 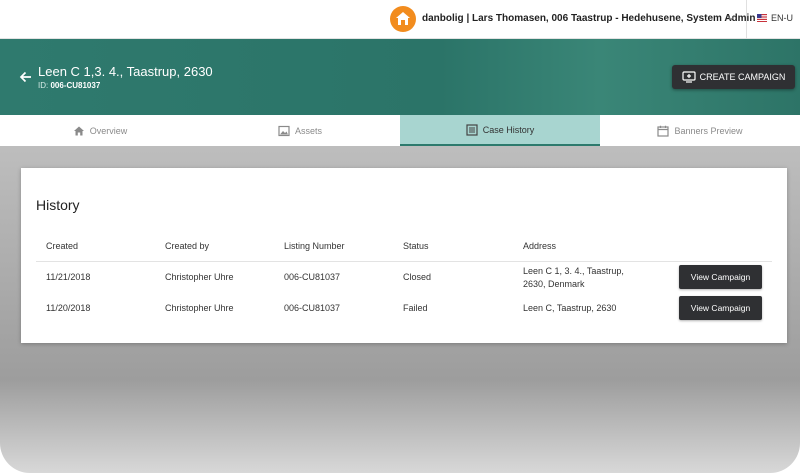 I want to click on table-header-divider, so click(x=404, y=261).